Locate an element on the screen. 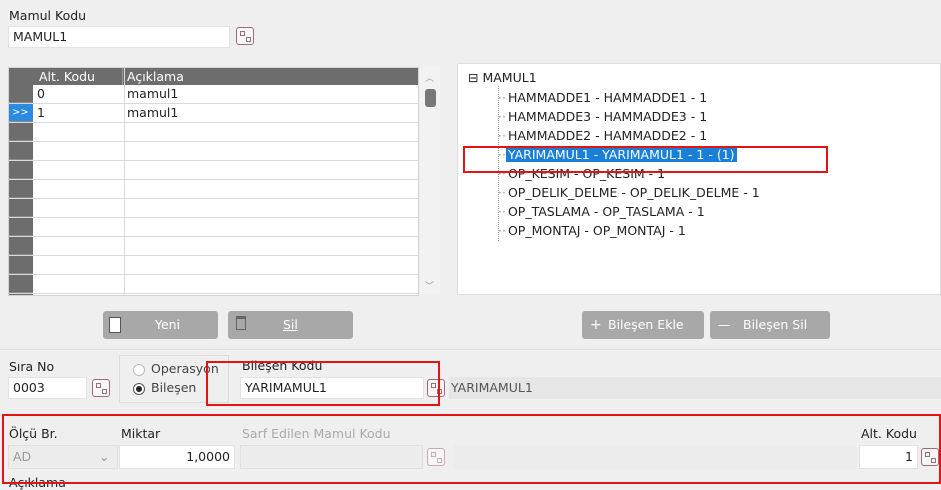 The height and width of the screenshot is (490, 941). sira-no-picker-icon is located at coordinates (101, 388).